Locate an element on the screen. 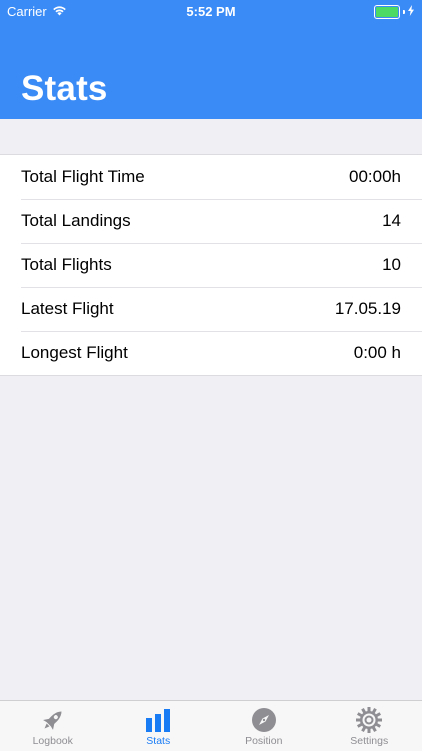 Image resolution: width=422 pixels, height=751 pixels. tab-stats: Stats is located at coordinates (159, 726).